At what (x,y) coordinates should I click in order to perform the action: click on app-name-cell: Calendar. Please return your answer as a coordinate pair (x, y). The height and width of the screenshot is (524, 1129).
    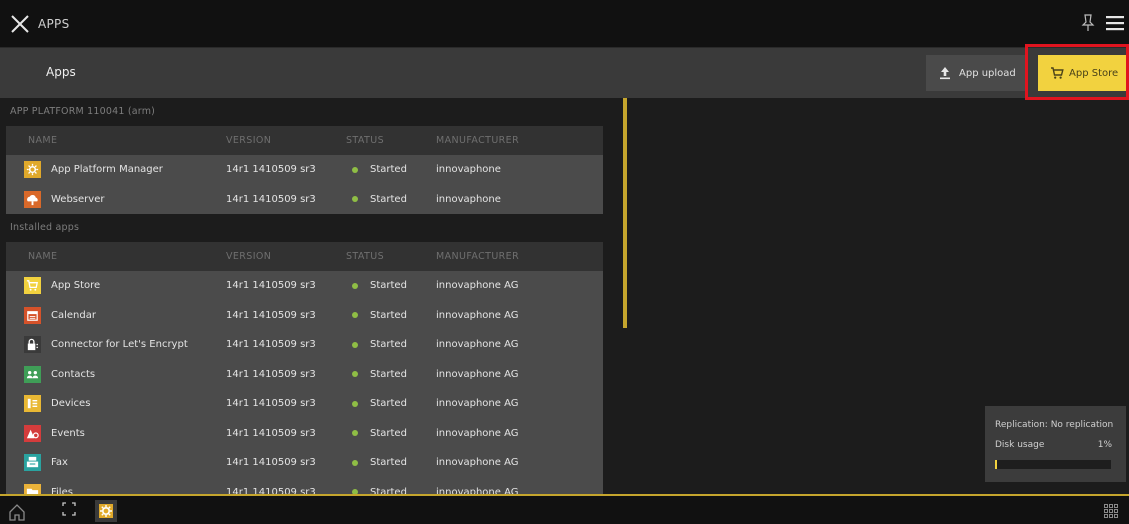
    Looking at the image, I should click on (116, 315).